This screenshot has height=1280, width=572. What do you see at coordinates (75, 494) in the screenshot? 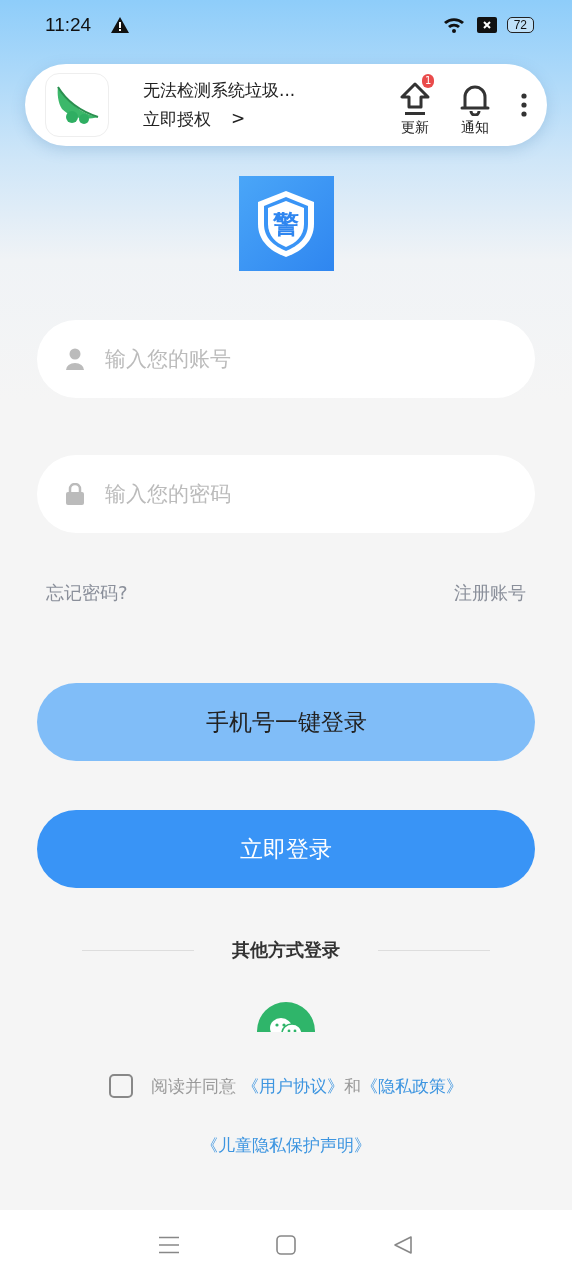
I see `lock-icon` at bounding box center [75, 494].